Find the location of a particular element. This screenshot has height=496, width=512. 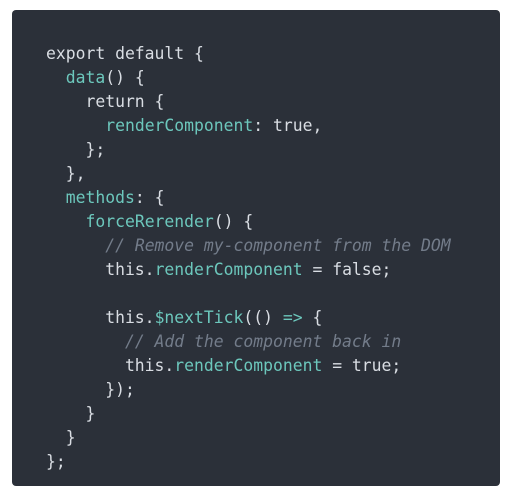

code-token: { is located at coordinates (312, 317).